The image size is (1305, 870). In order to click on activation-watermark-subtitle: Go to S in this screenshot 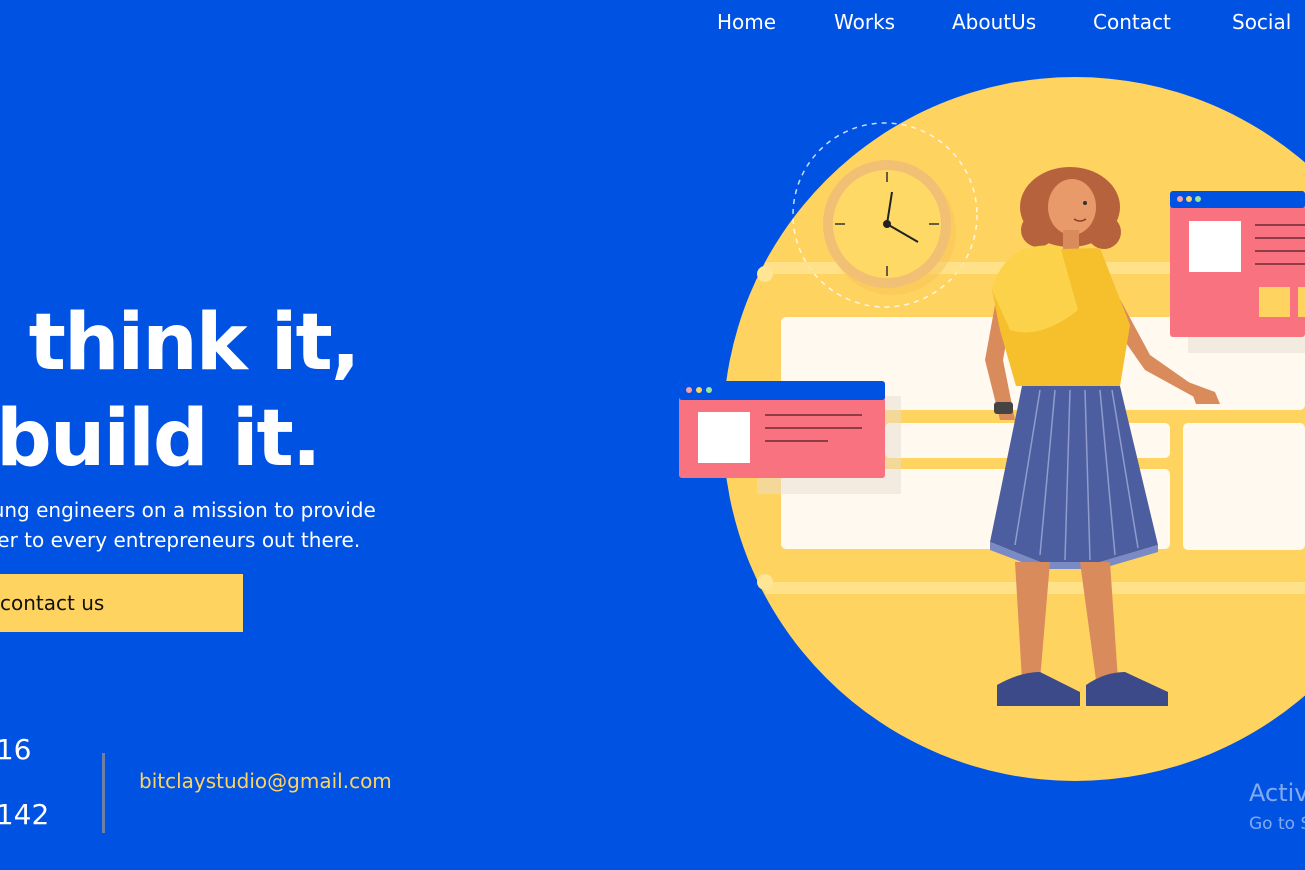, I will do `click(1277, 824)`.